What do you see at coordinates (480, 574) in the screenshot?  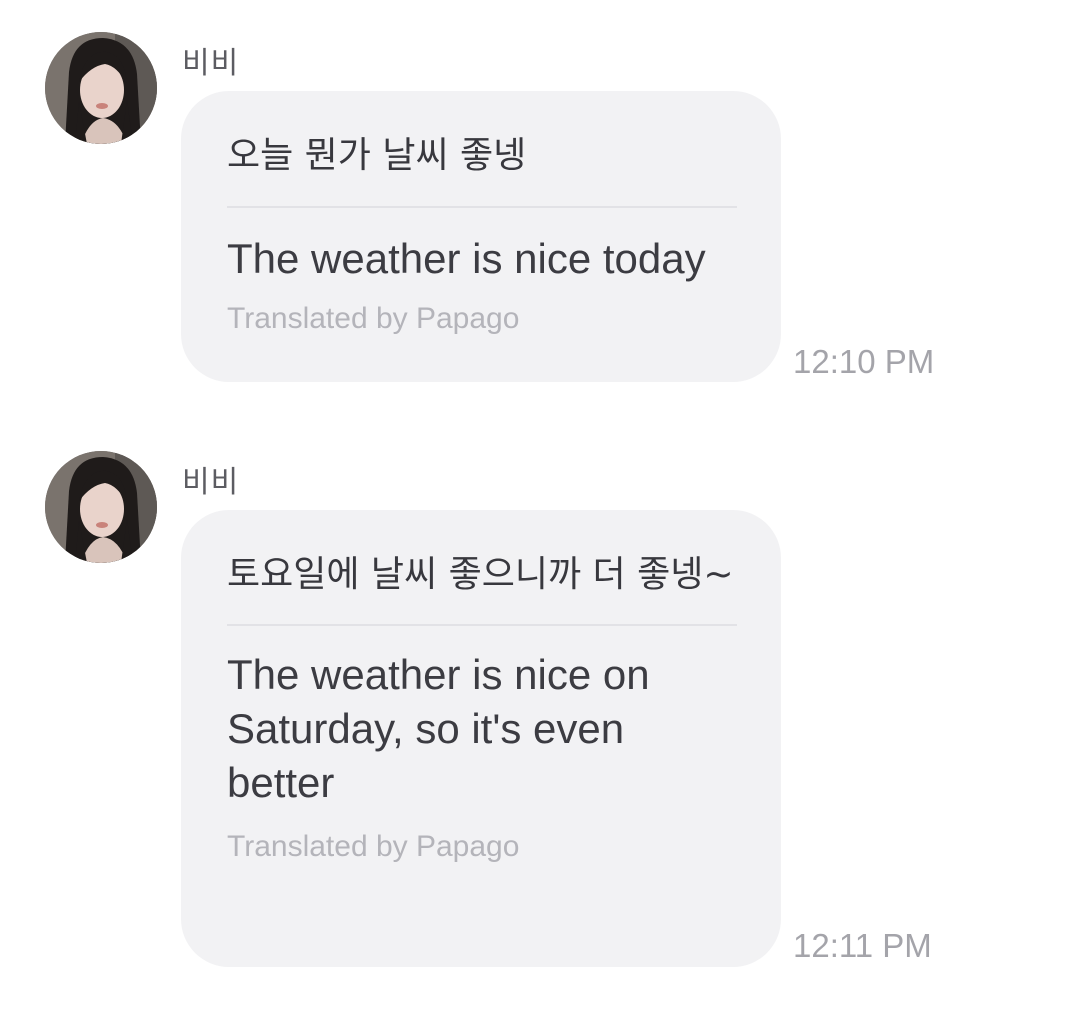 I see `original-text: 토요일에 날씨 좋으니까 더 좋넹~` at bounding box center [480, 574].